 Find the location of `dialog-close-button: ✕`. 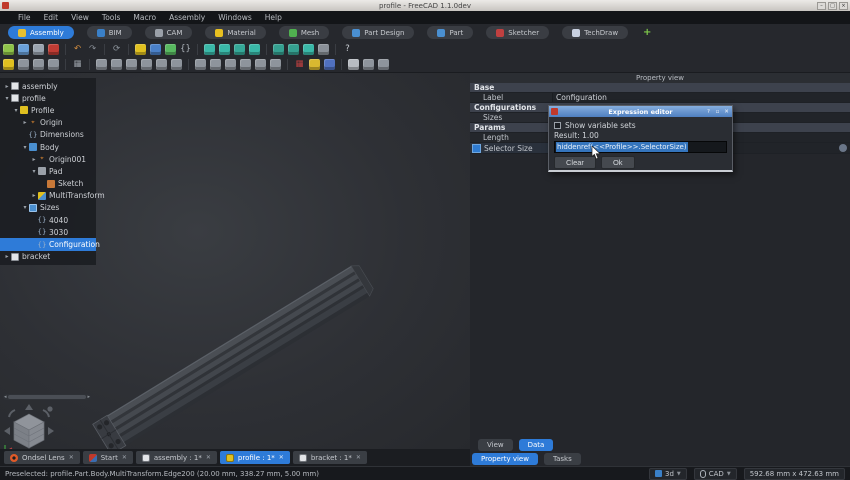

dialog-close-button: ✕ is located at coordinates (726, 112).